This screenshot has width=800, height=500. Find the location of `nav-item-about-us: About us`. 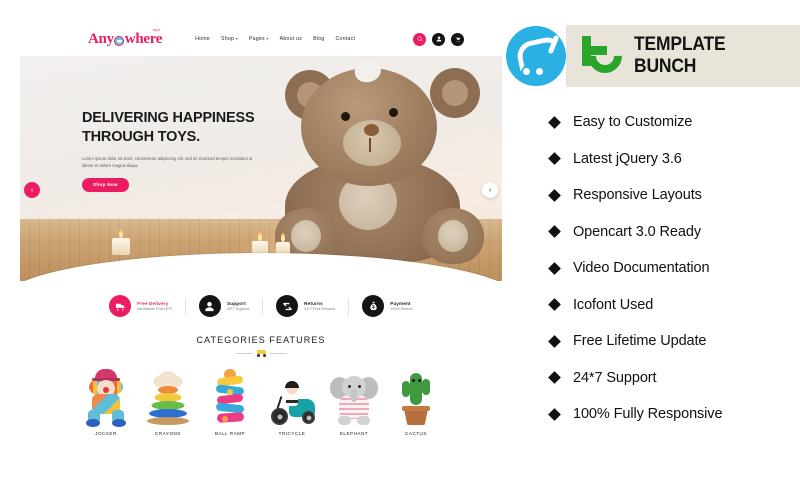

nav-item-about-us: About us is located at coordinates (291, 39).